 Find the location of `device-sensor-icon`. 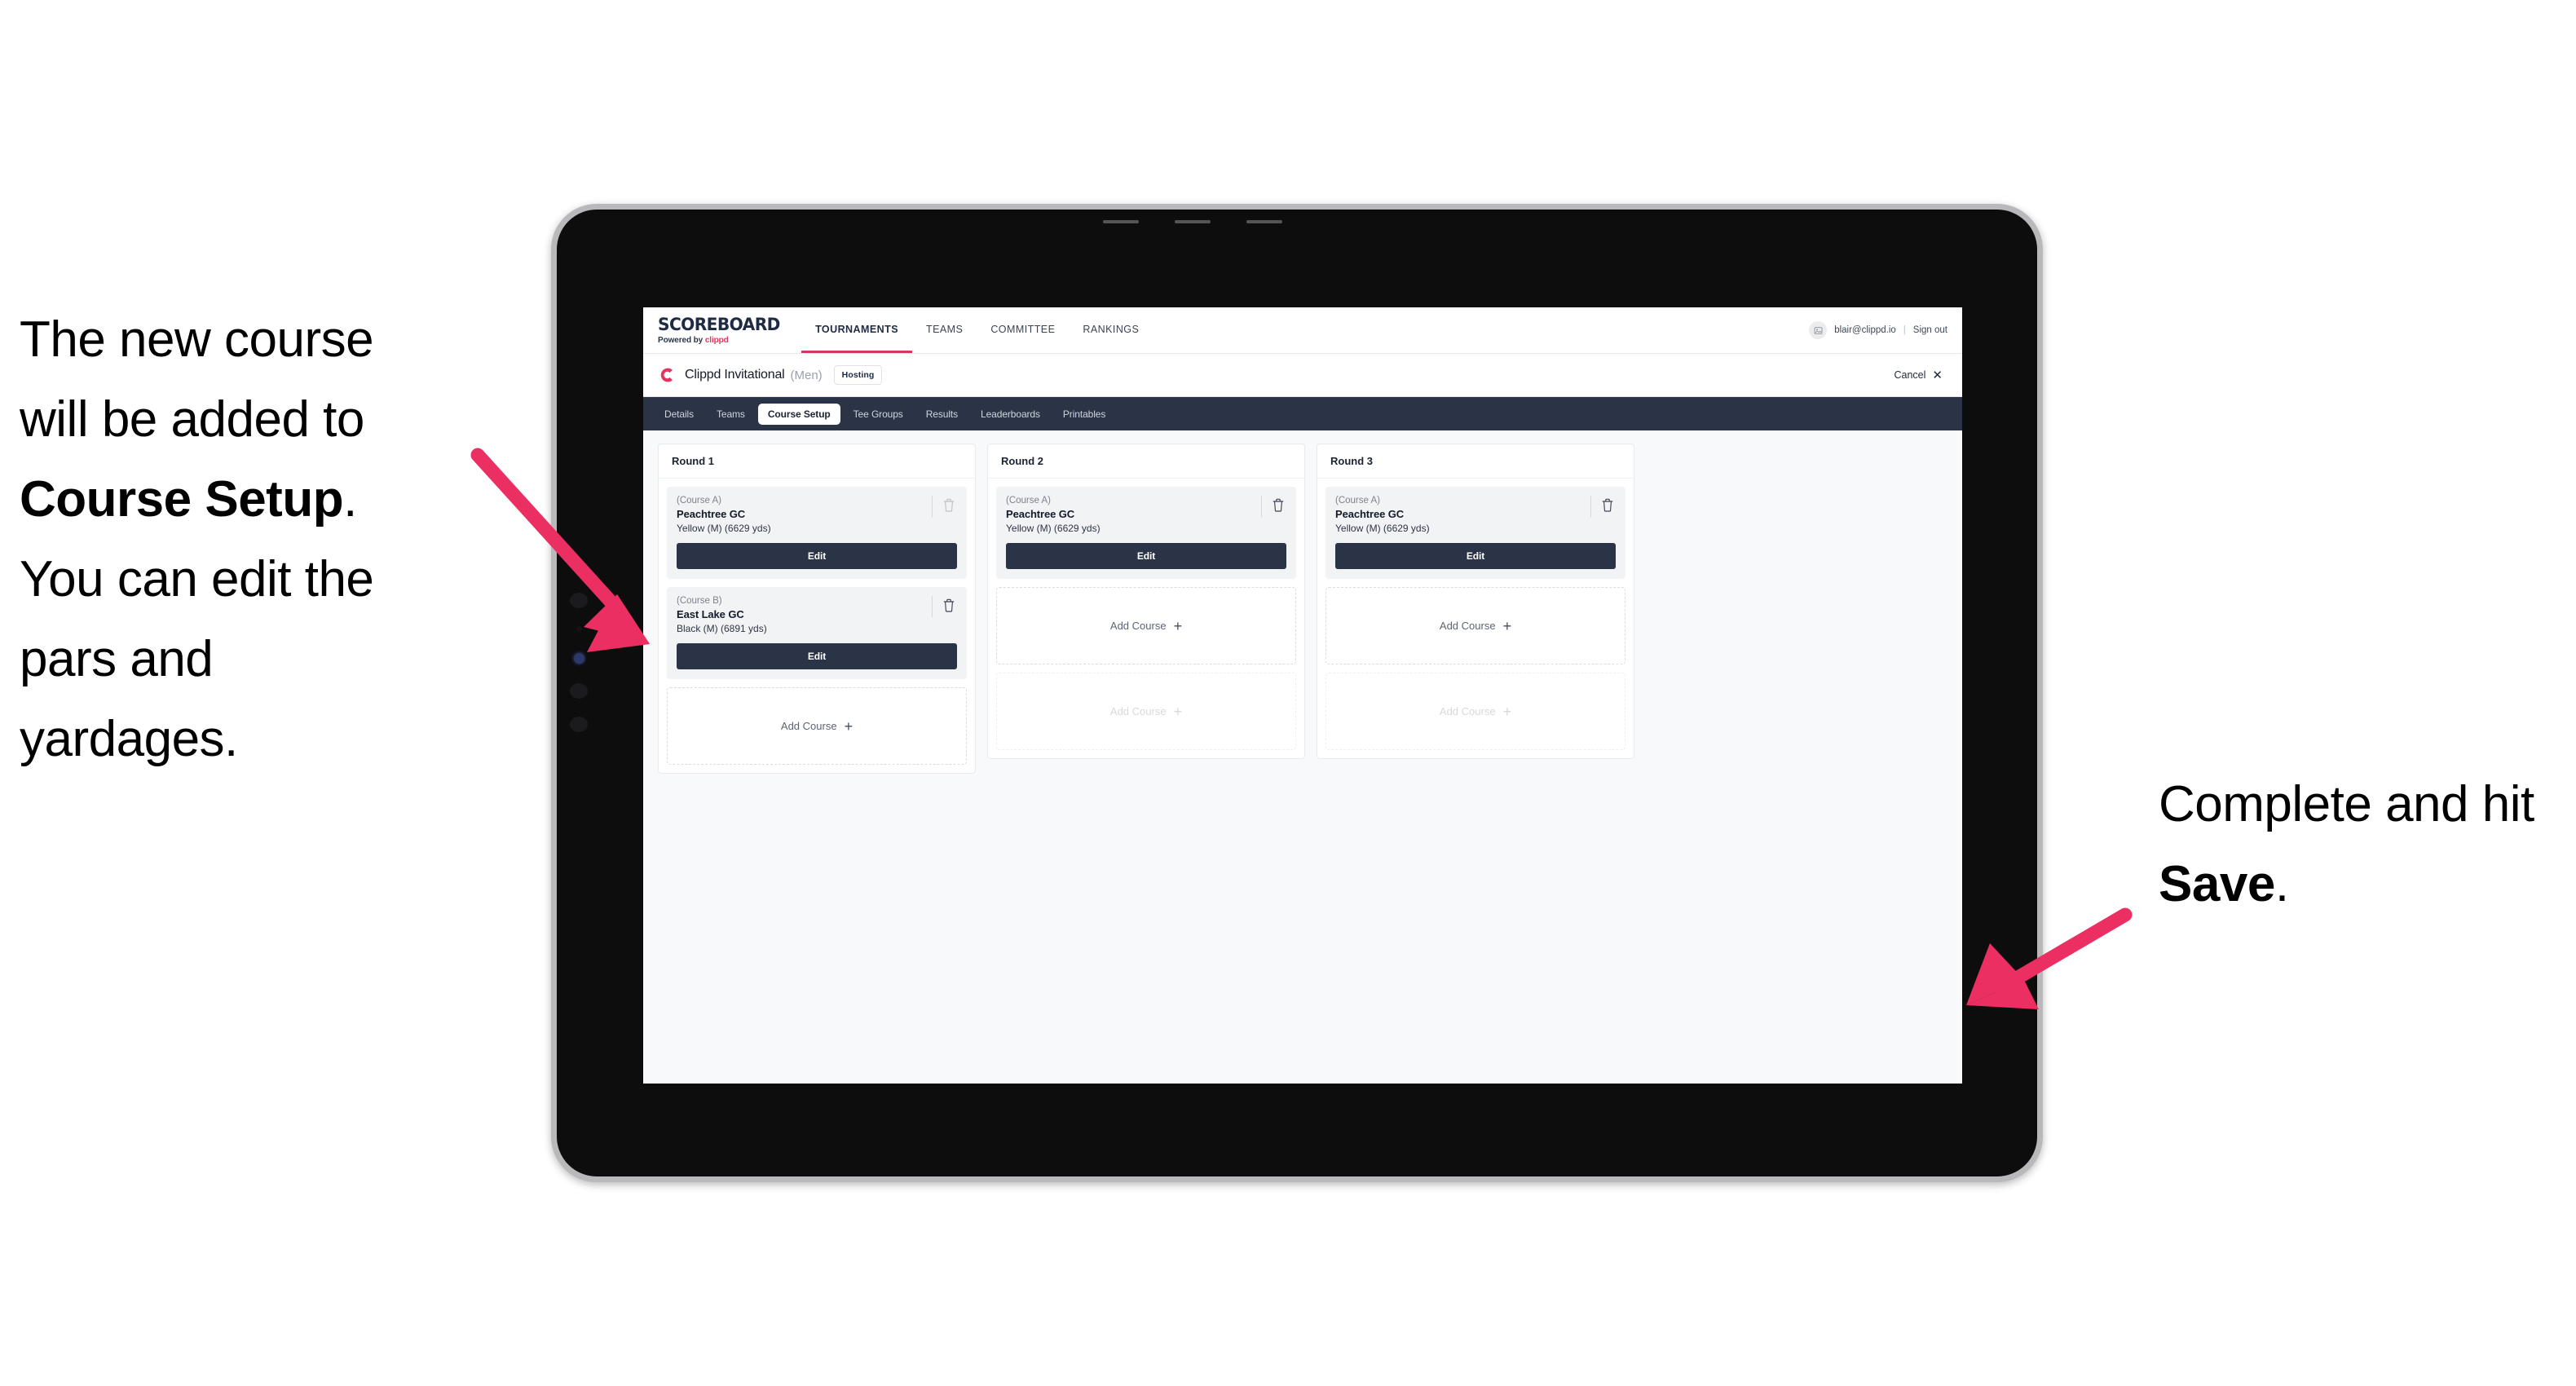

device-sensor-icon is located at coordinates (578, 659).